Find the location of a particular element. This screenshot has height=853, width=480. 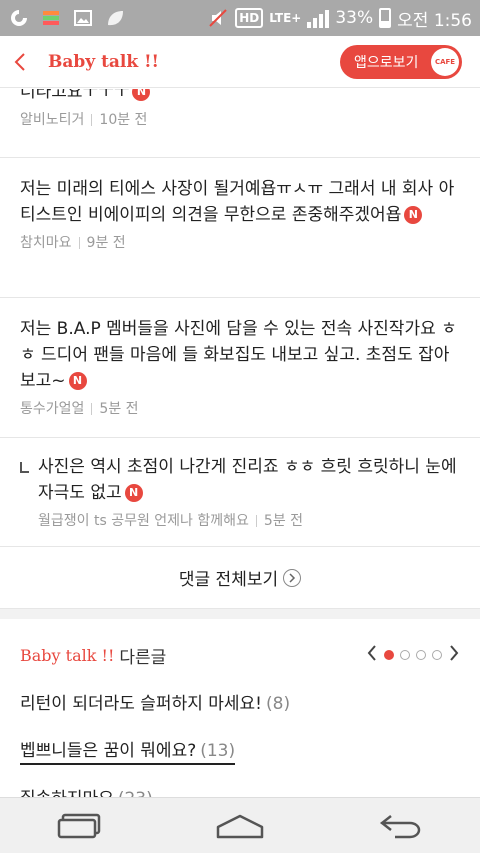

other-post-title: 벱쁘니들은 꿈이 뭐에요? is located at coordinates (108, 751).